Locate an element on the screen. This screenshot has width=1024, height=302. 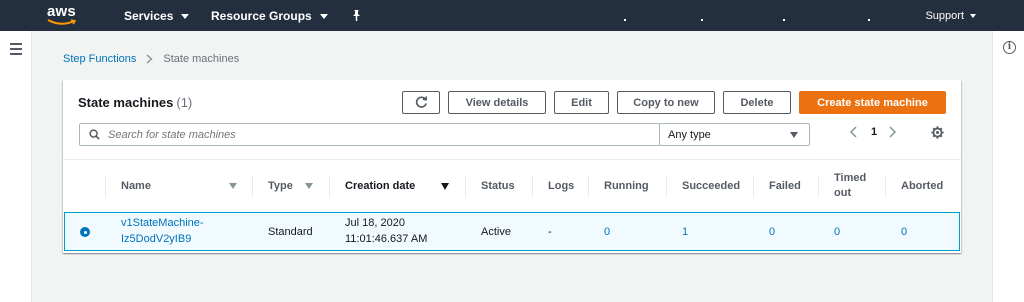
delete-button: Delete is located at coordinates (757, 102).